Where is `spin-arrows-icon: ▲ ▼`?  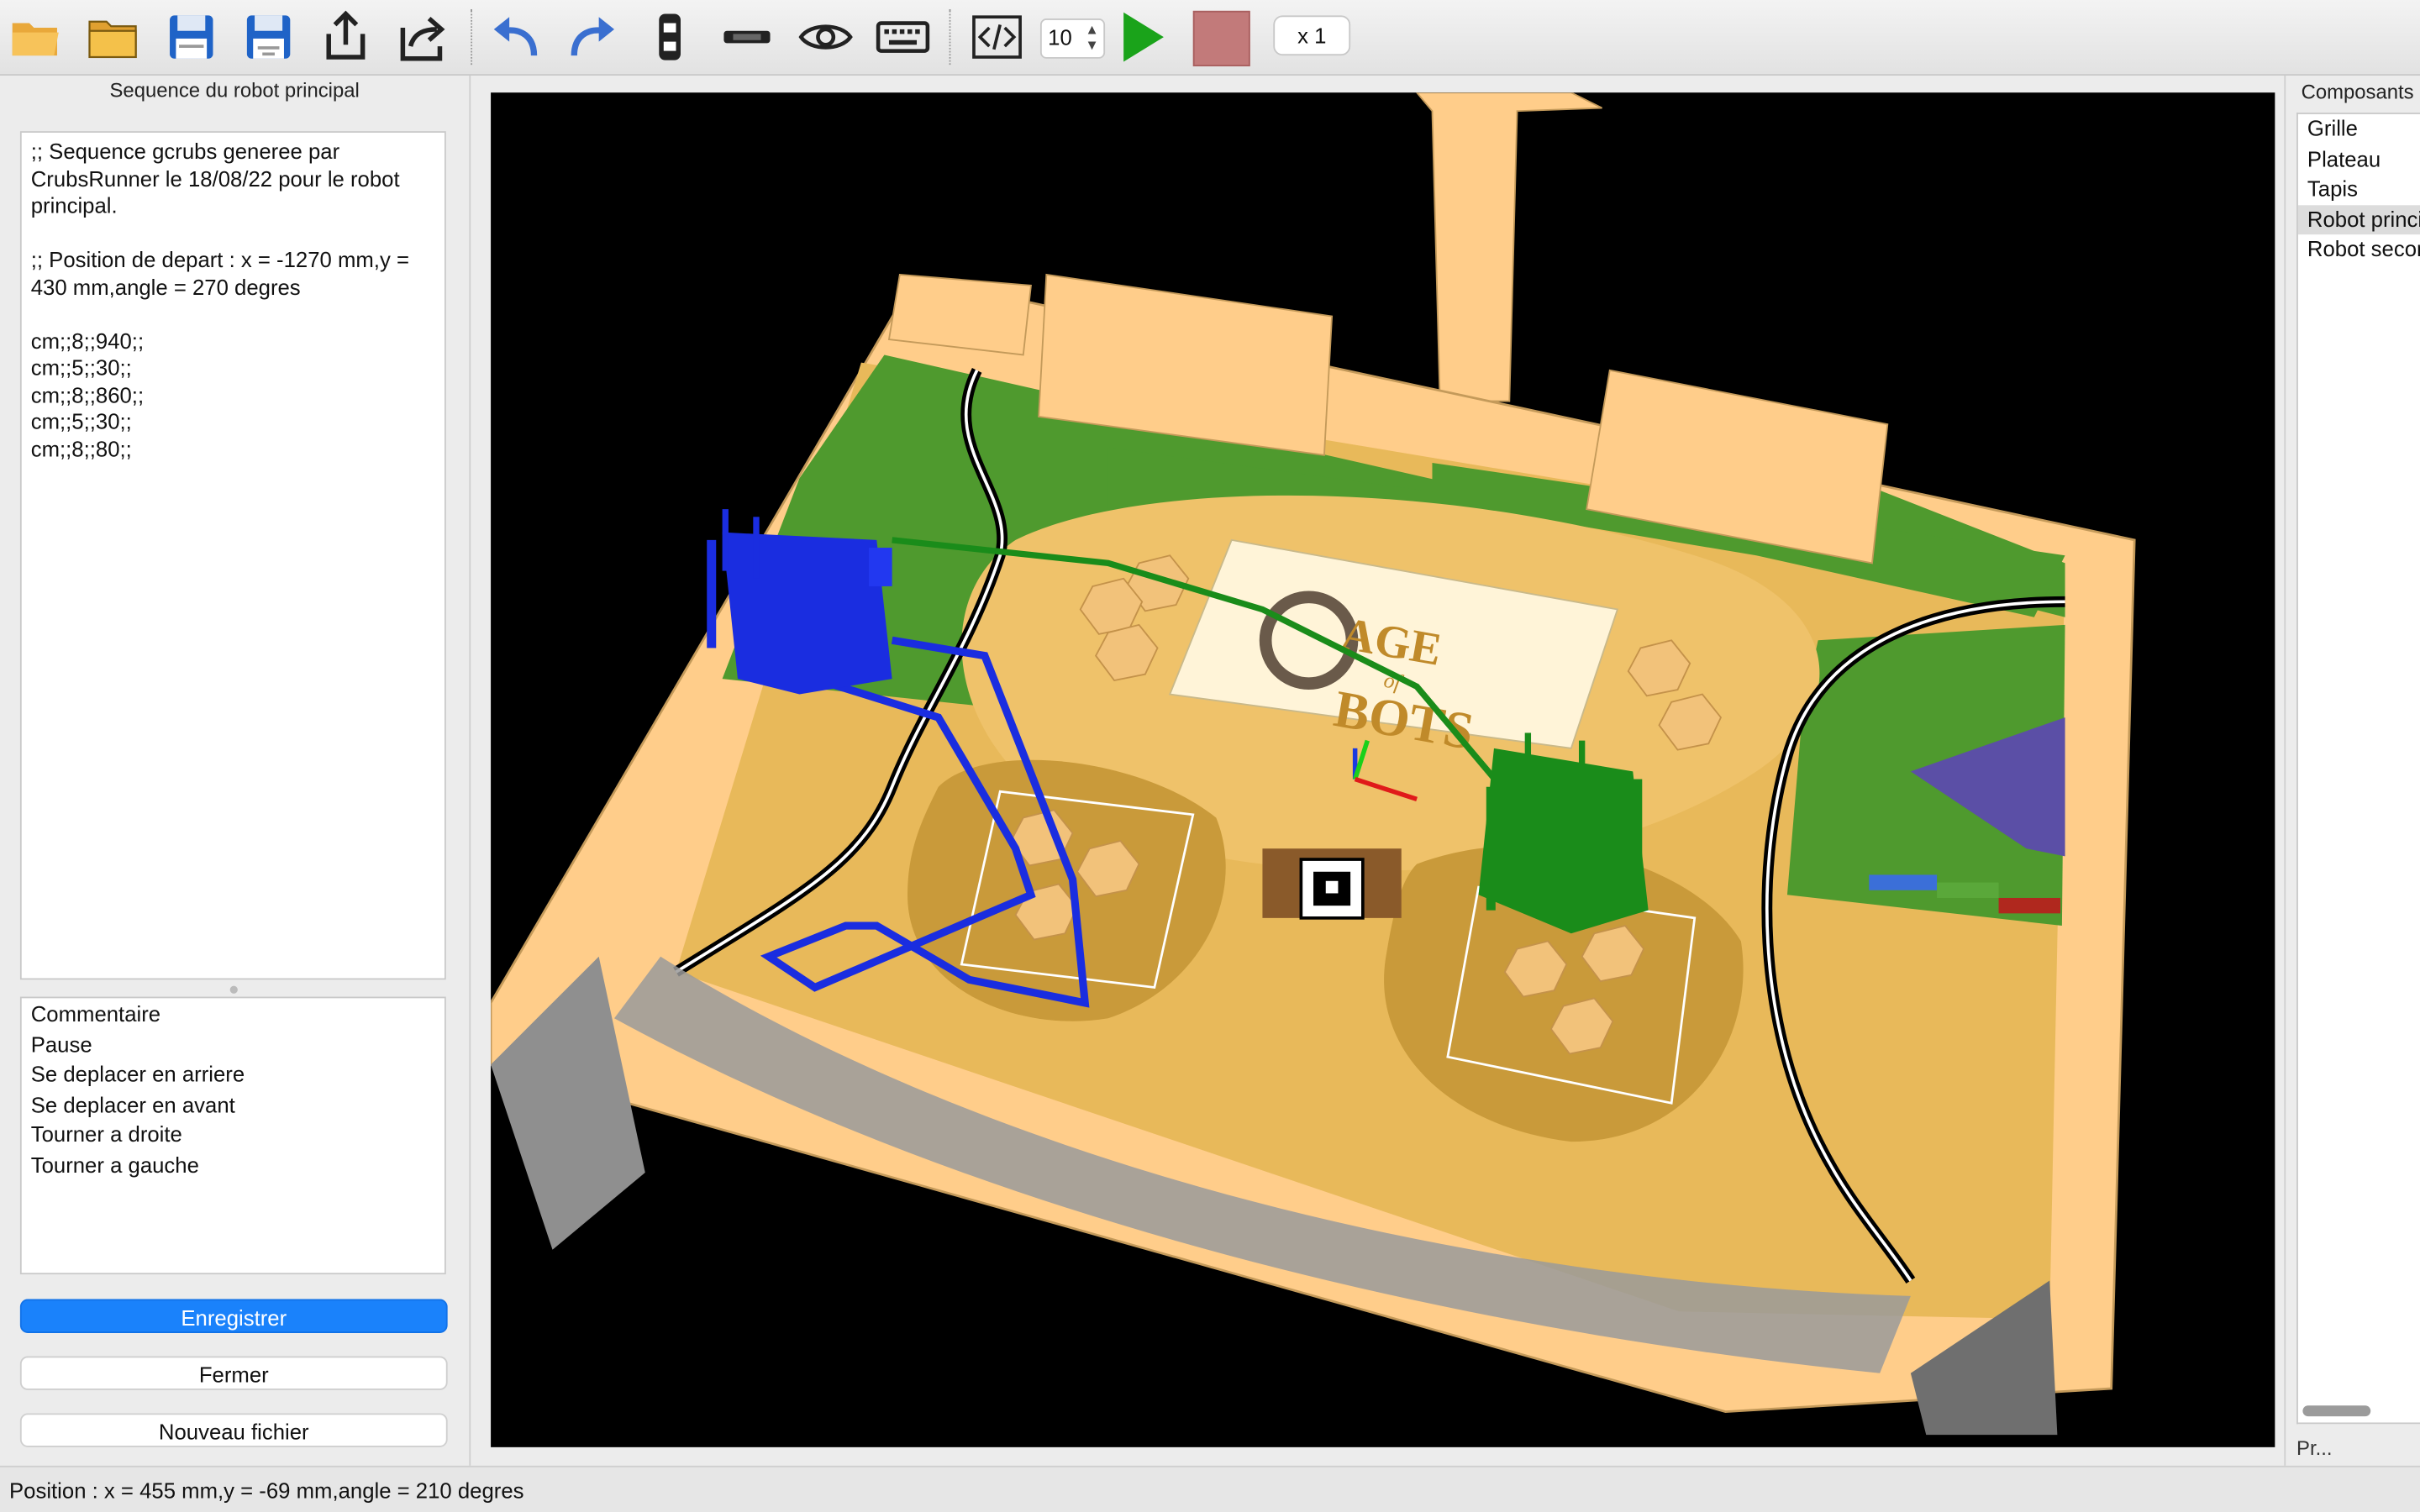
spin-arrows-icon: ▲ ▼ is located at coordinates (1091, 37).